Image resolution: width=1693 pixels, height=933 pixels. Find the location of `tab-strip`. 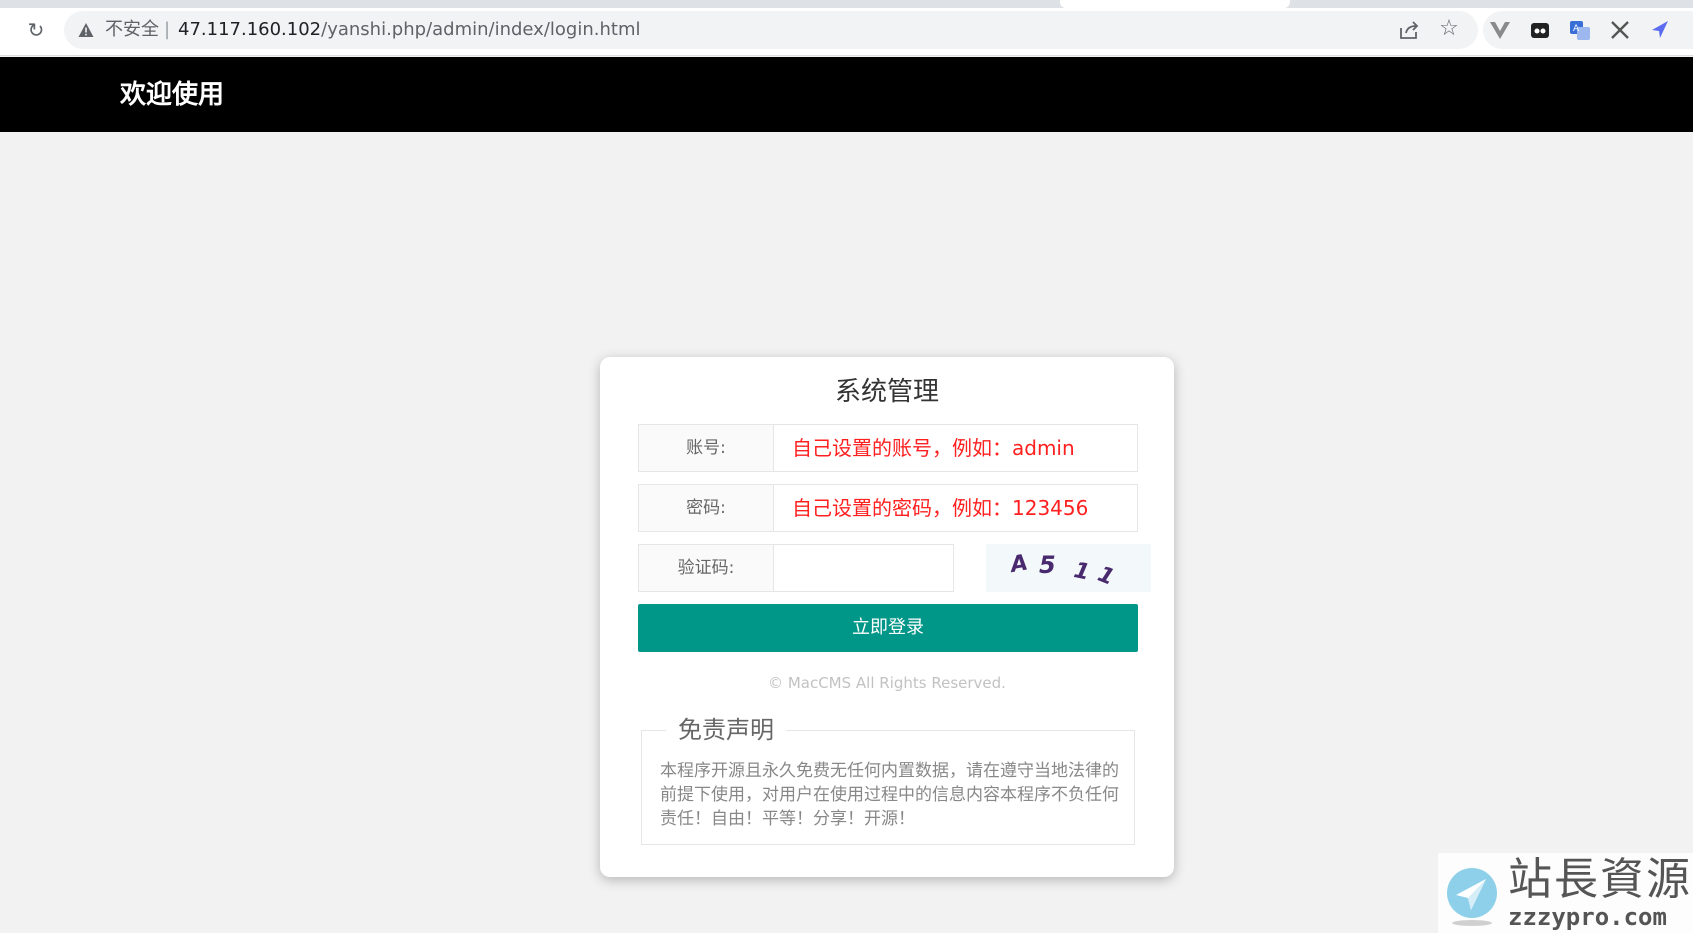

tab-strip is located at coordinates (846, 4).